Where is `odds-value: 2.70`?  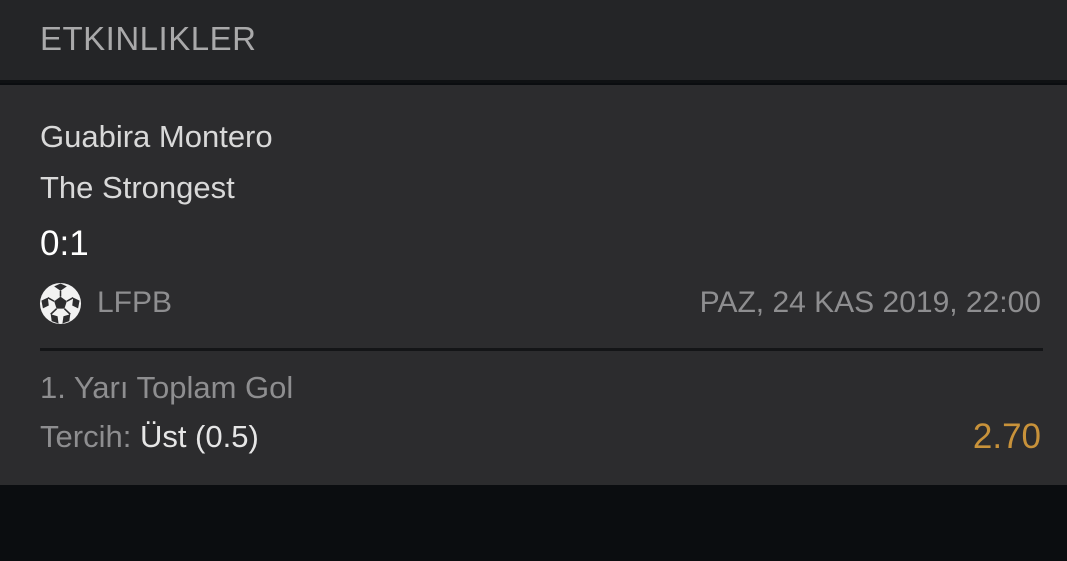
odds-value: 2.70 is located at coordinates (1006, 436).